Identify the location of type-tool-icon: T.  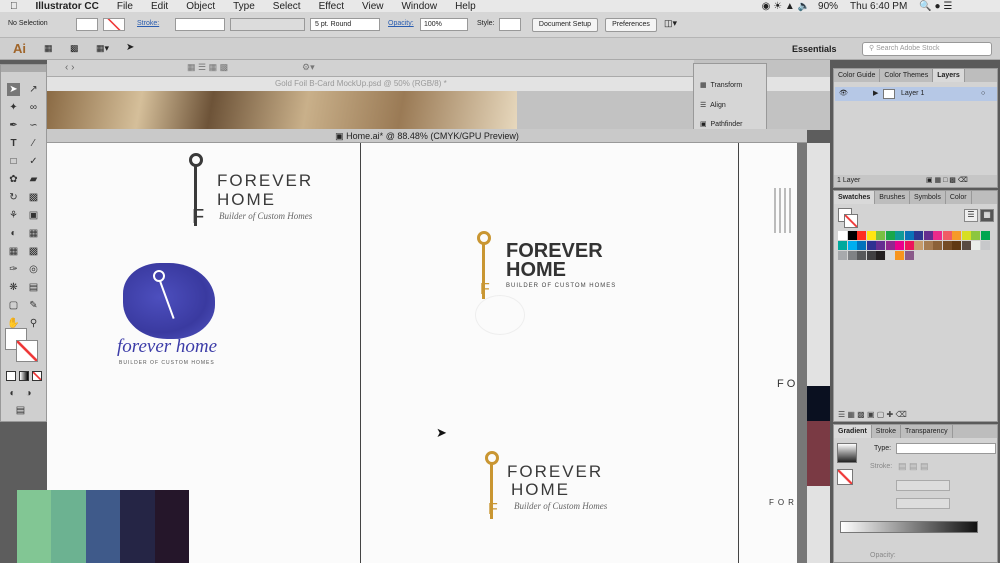
(13, 143).